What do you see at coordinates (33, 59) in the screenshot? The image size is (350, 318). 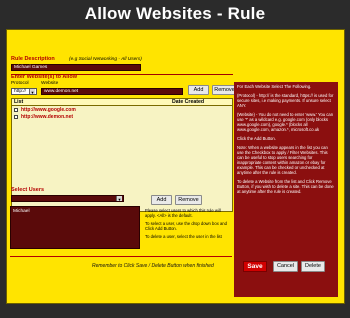 I see `rule-description-label: Rule Description` at bounding box center [33, 59].